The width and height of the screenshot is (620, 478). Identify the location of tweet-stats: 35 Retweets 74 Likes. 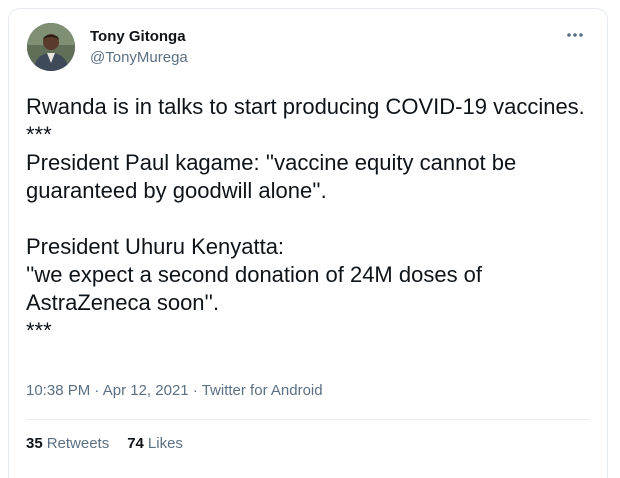
(104, 443).